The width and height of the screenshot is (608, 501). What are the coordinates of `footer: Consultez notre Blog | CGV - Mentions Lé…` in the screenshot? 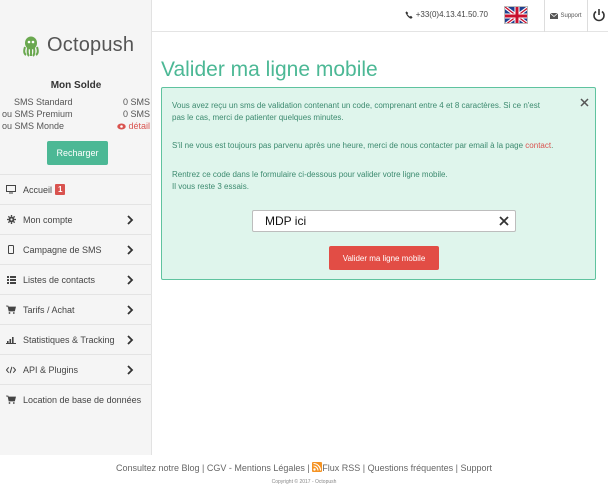 It's located at (304, 478).